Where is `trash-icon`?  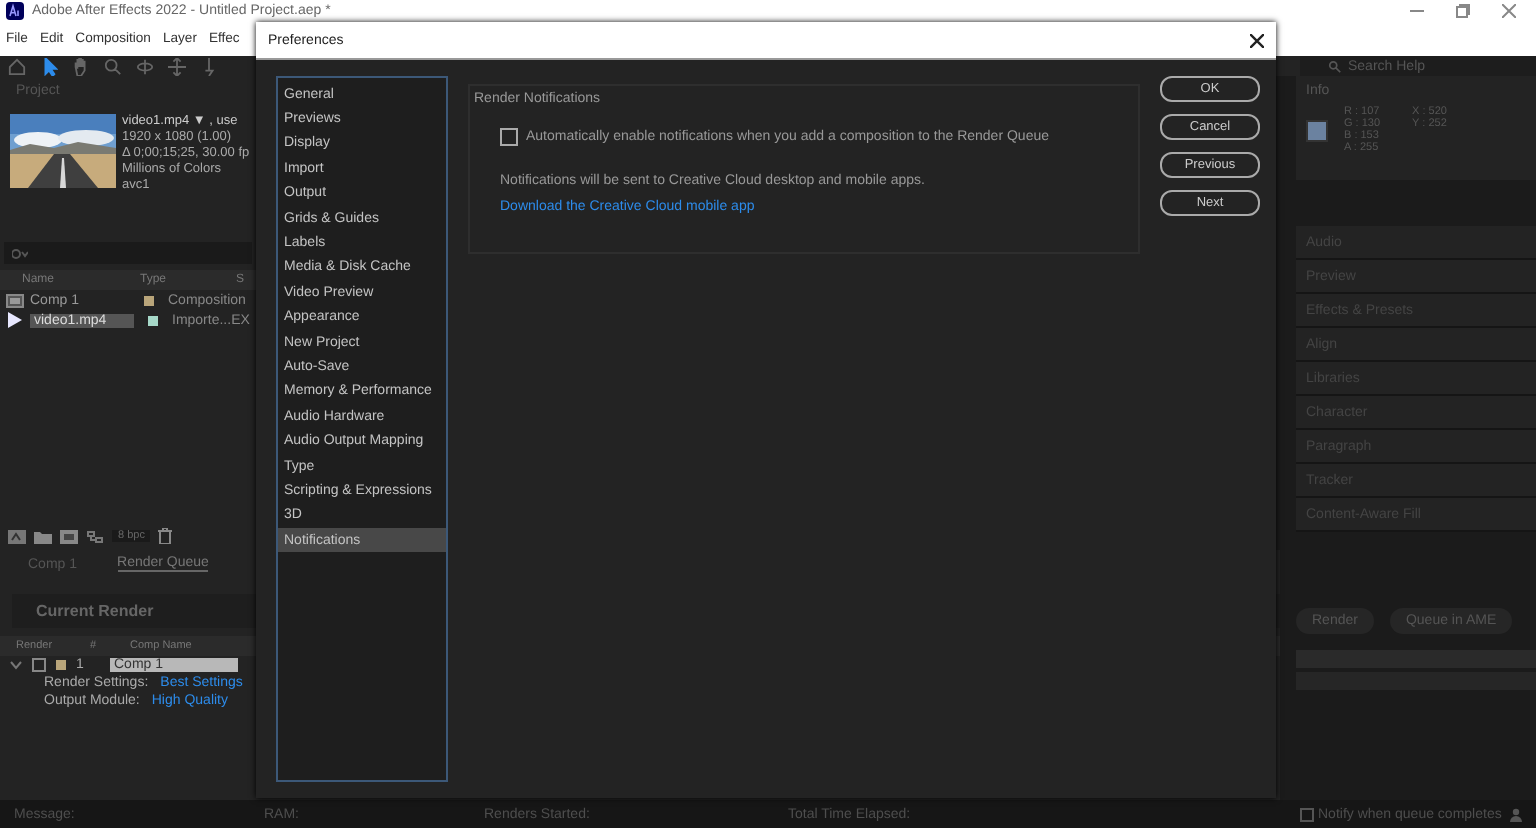
trash-icon is located at coordinates (165, 536).